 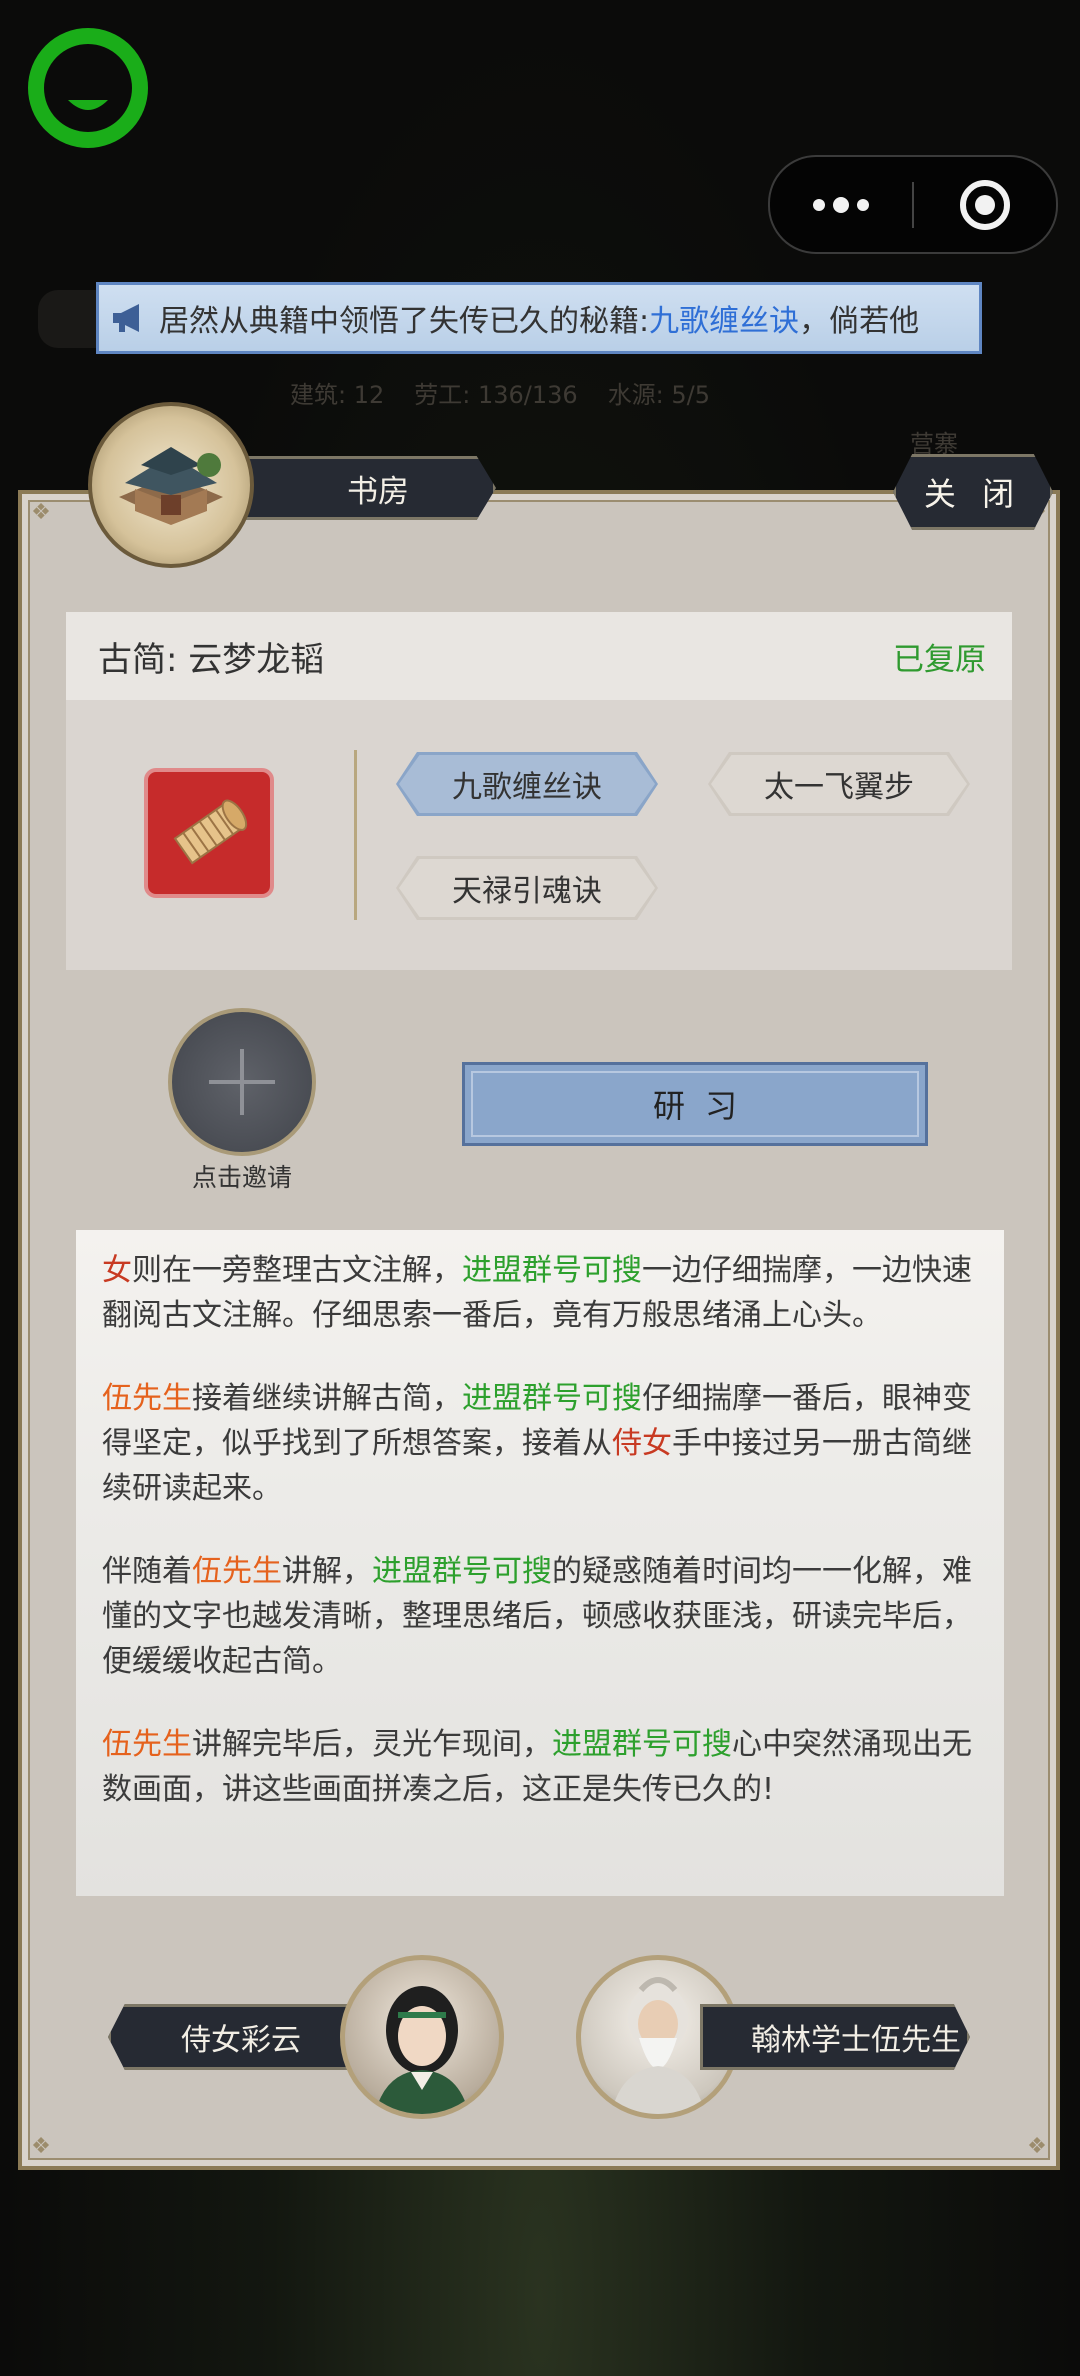 I want to click on maid-avatar-icon, so click(x=422, y=2050).